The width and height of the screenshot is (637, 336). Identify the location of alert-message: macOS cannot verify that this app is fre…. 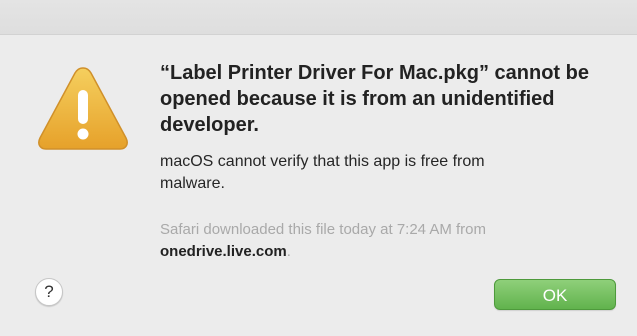
(322, 172).